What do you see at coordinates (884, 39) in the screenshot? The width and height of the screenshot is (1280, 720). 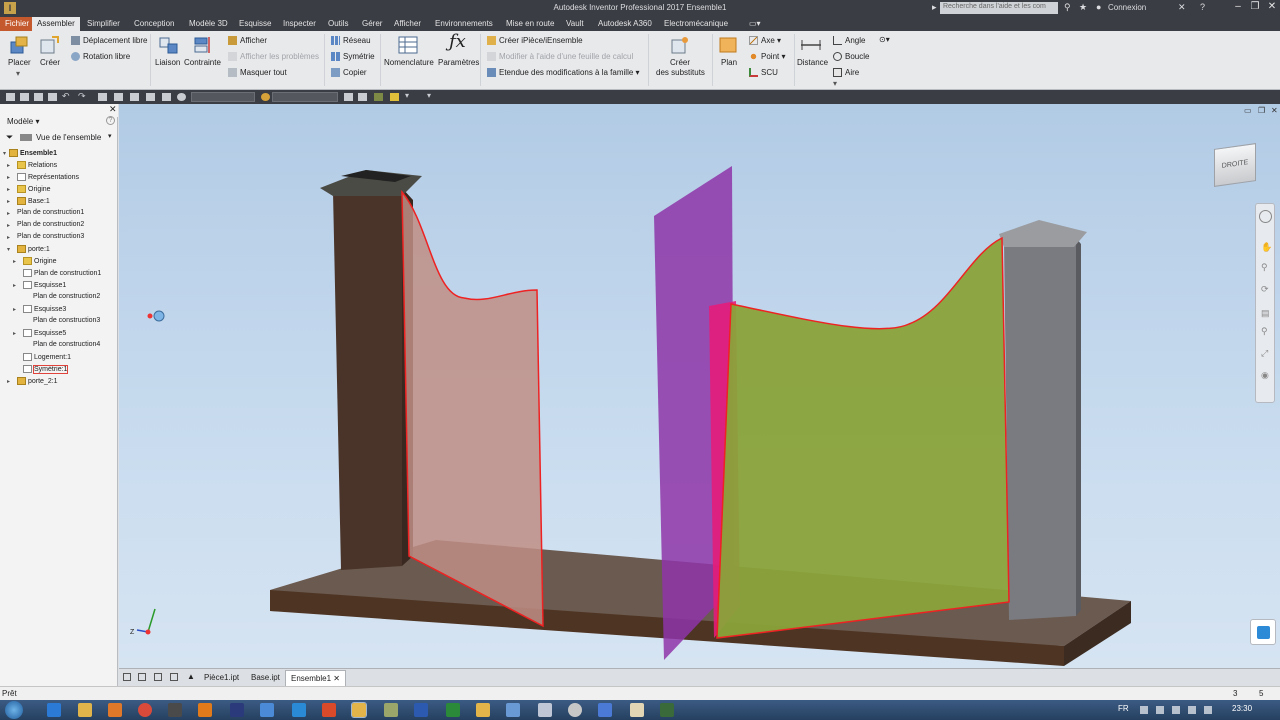 I see `ribbon-options-icon: ⊙▾` at bounding box center [884, 39].